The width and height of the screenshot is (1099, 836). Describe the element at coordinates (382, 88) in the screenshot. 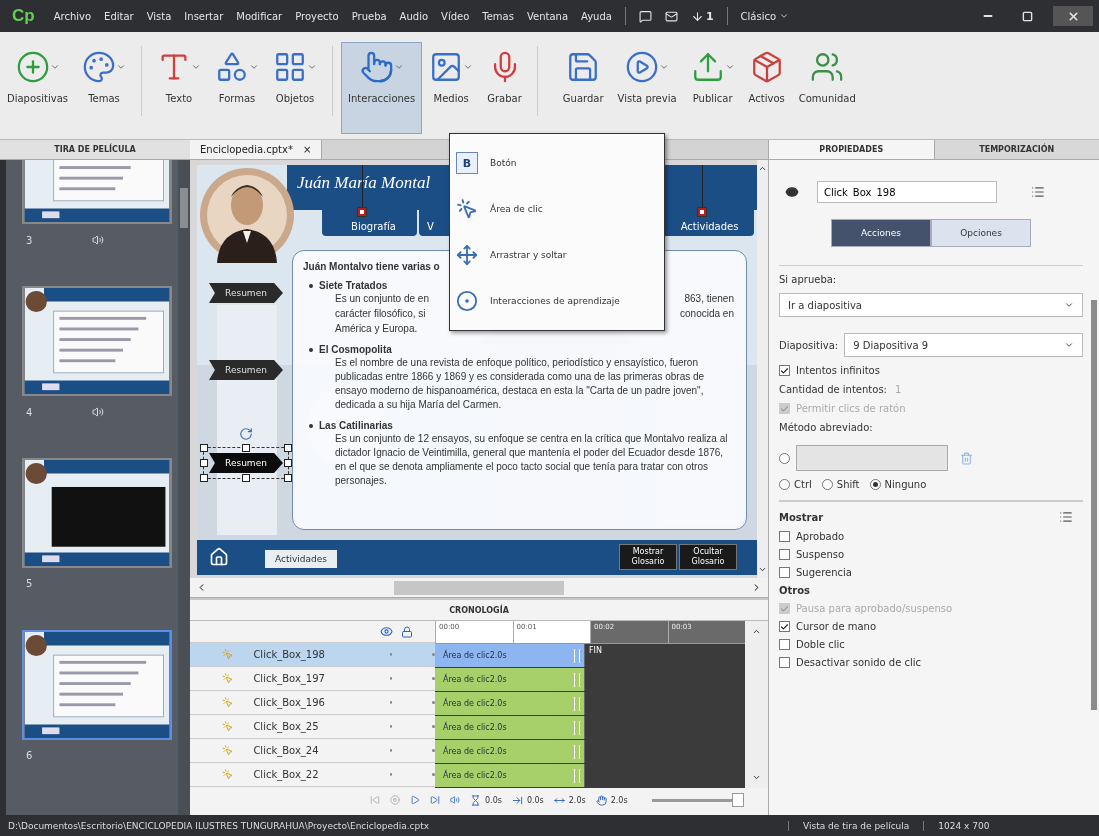

I see `toolbar-button: Interacciones` at that location.